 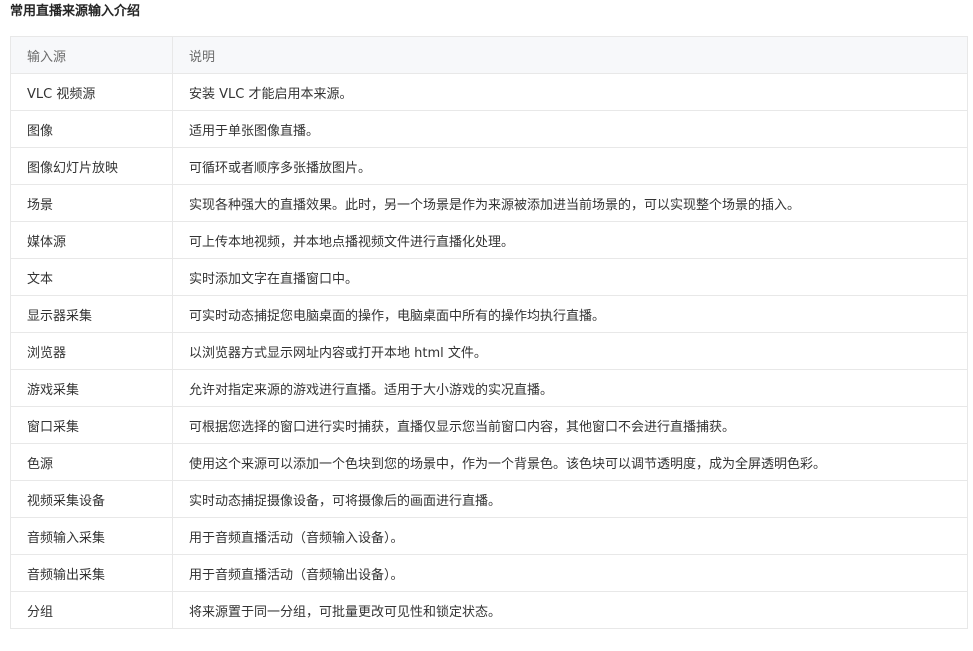 I want to click on source-cell: 场景, so click(x=91, y=203).